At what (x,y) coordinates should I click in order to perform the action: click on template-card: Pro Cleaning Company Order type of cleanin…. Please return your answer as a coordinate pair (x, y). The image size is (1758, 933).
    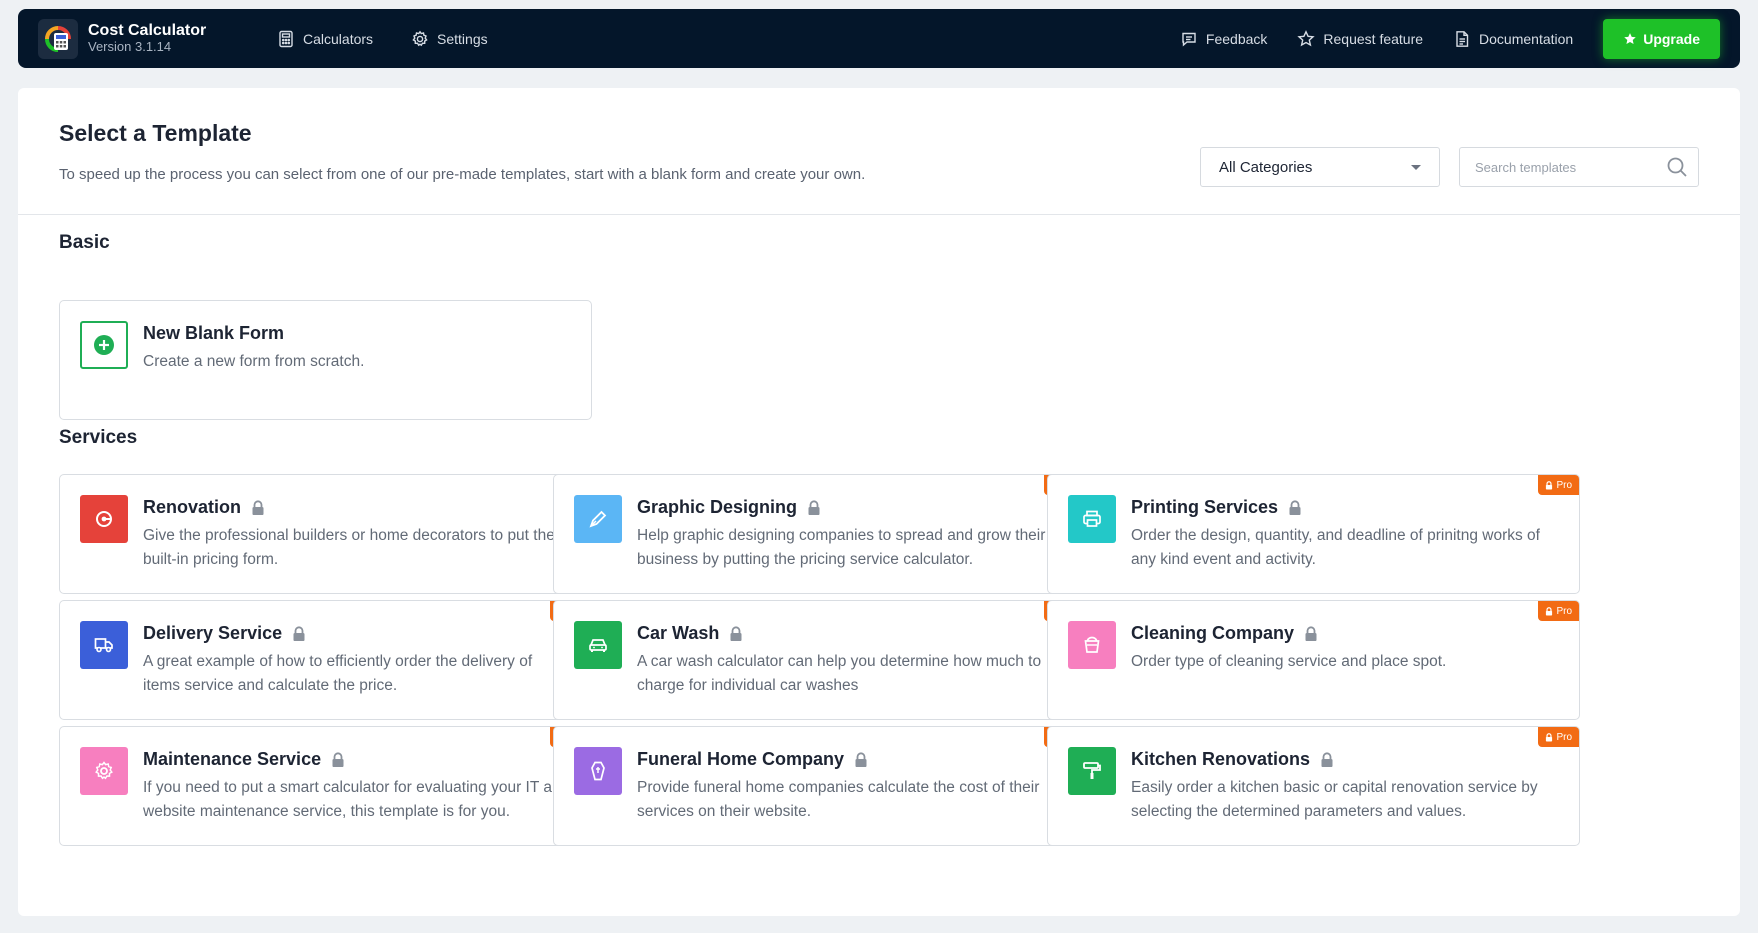
    Looking at the image, I should click on (1313, 660).